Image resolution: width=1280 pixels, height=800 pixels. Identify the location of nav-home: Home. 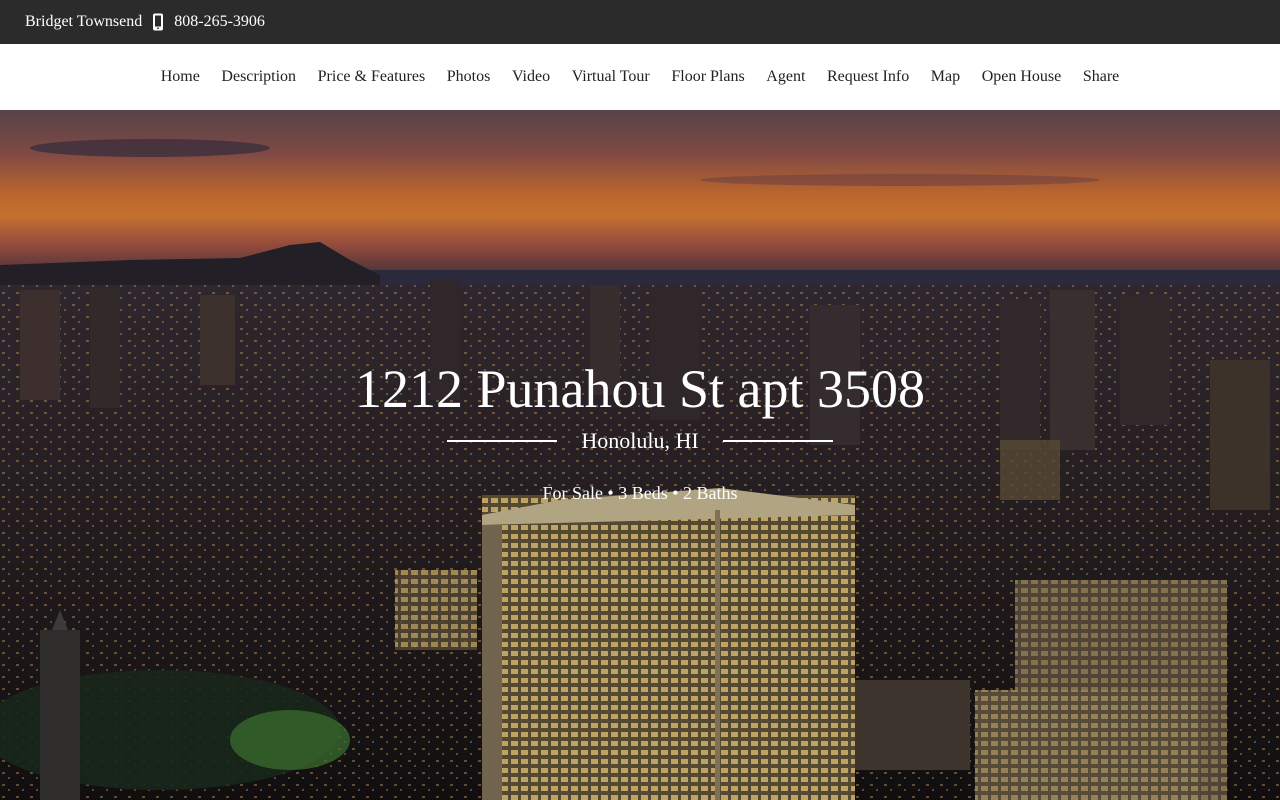
(180, 77).